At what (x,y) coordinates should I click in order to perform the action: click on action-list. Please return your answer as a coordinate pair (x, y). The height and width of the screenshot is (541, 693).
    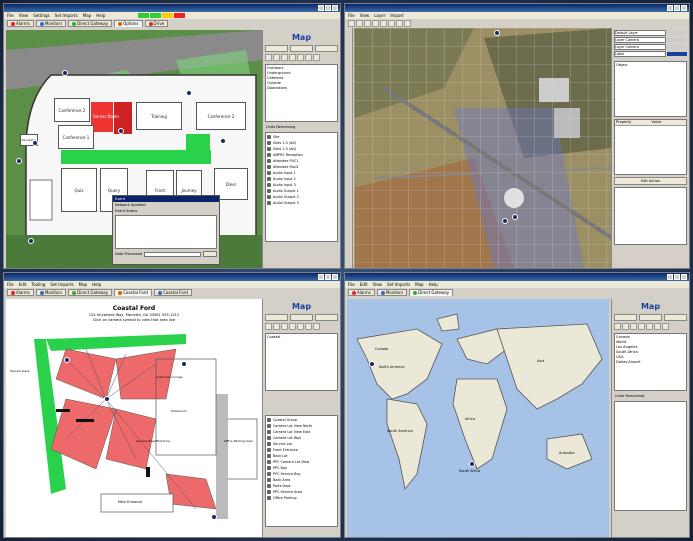
    Looking at the image, I should click on (650, 216).